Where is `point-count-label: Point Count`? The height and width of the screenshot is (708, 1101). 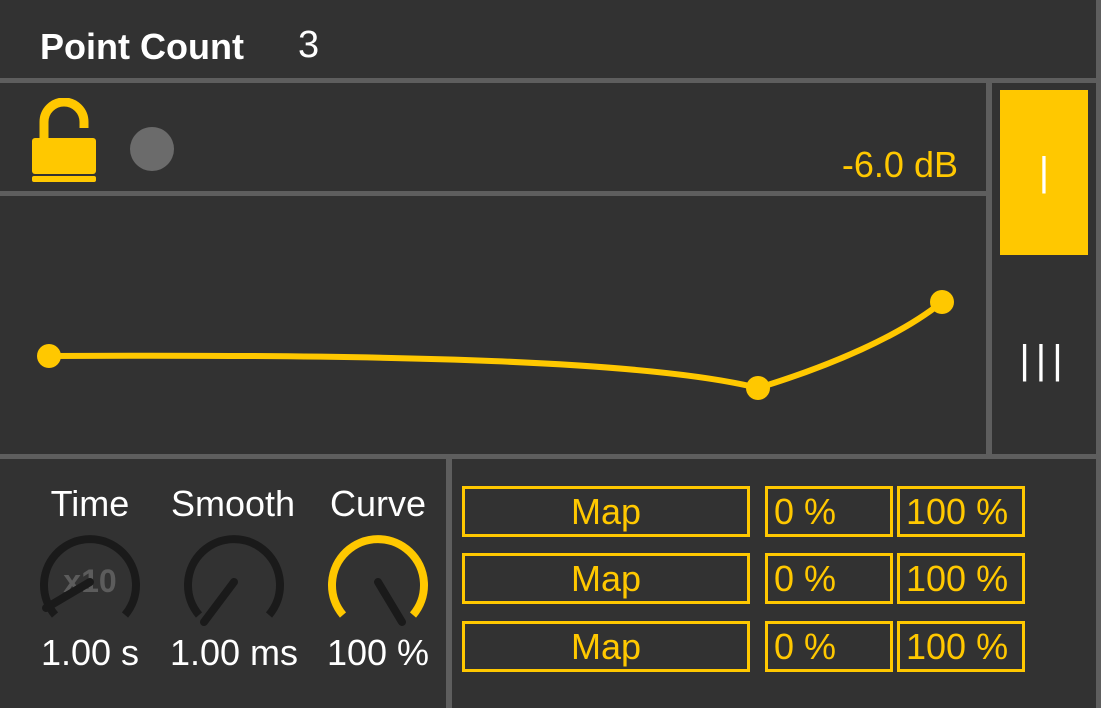 point-count-label: Point Count is located at coordinates (142, 46).